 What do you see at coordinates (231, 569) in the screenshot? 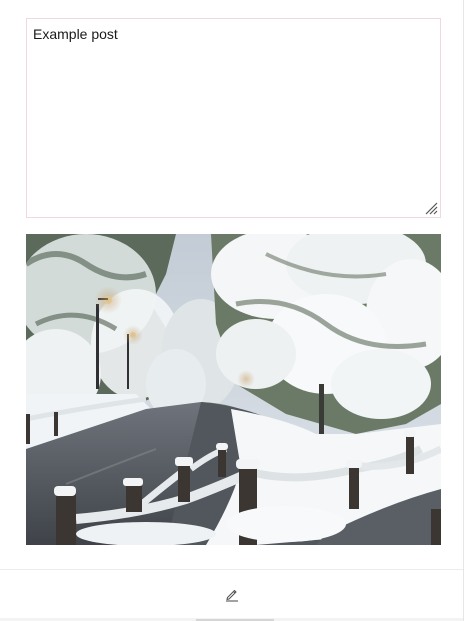
I see `footer-divider` at bounding box center [231, 569].